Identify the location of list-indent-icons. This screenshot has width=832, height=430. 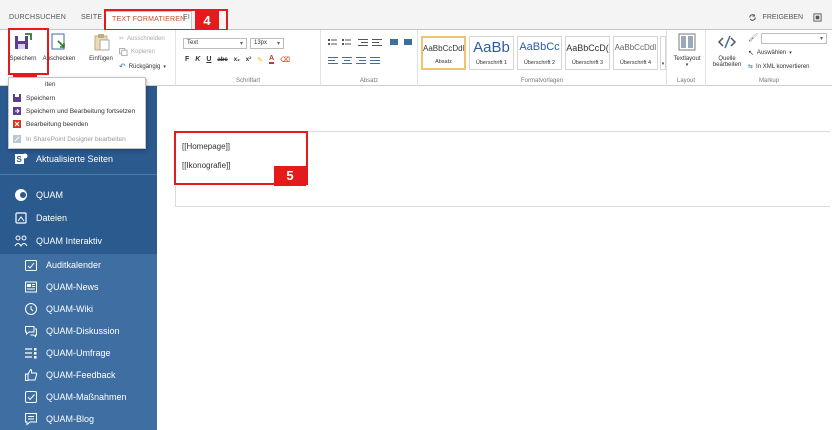
(371, 43).